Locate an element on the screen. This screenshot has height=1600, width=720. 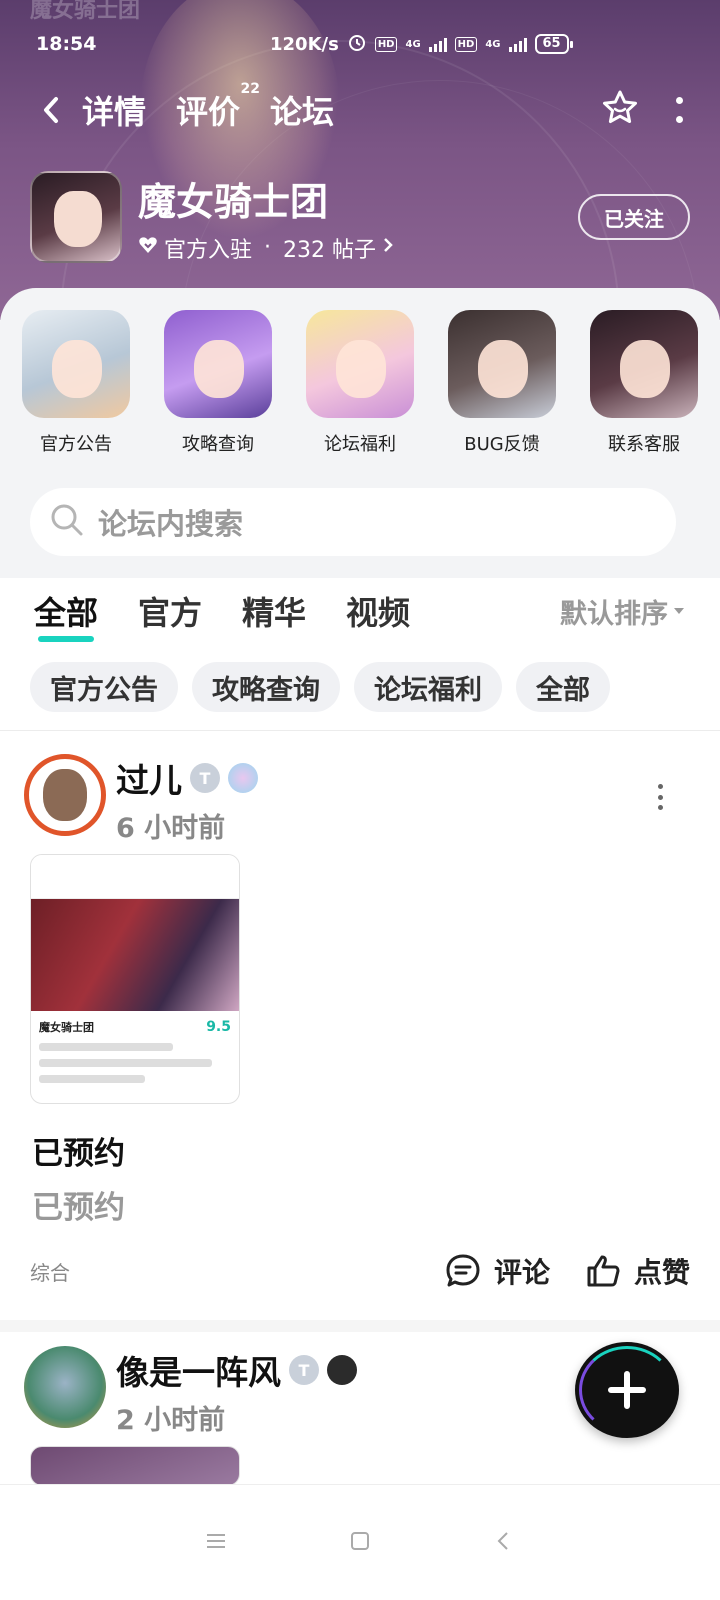
system-navigation-bar is located at coordinates (360, 1542).